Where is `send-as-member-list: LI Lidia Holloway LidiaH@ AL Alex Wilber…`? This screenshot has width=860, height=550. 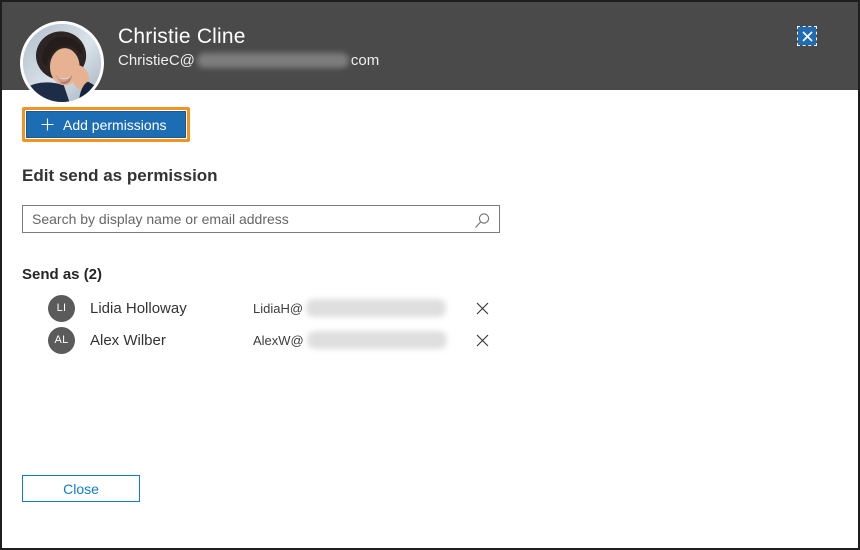 send-as-member-list: LI Lidia Holloway LidiaH@ AL Alex Wilber… is located at coordinates (257, 324).